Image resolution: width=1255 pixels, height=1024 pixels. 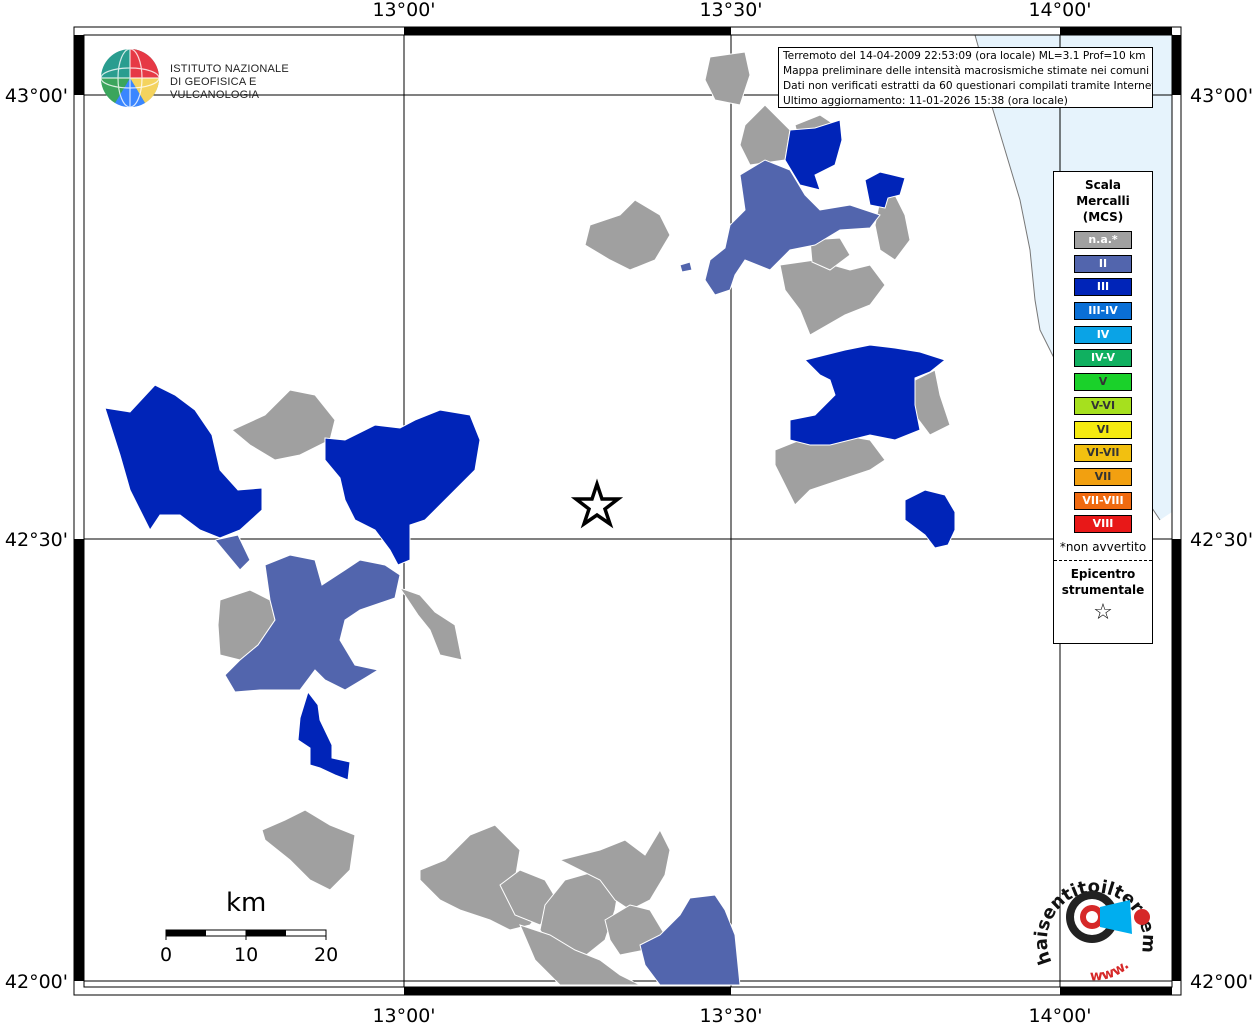 I want to click on legend-item: VIII, so click(x=1103, y=524).